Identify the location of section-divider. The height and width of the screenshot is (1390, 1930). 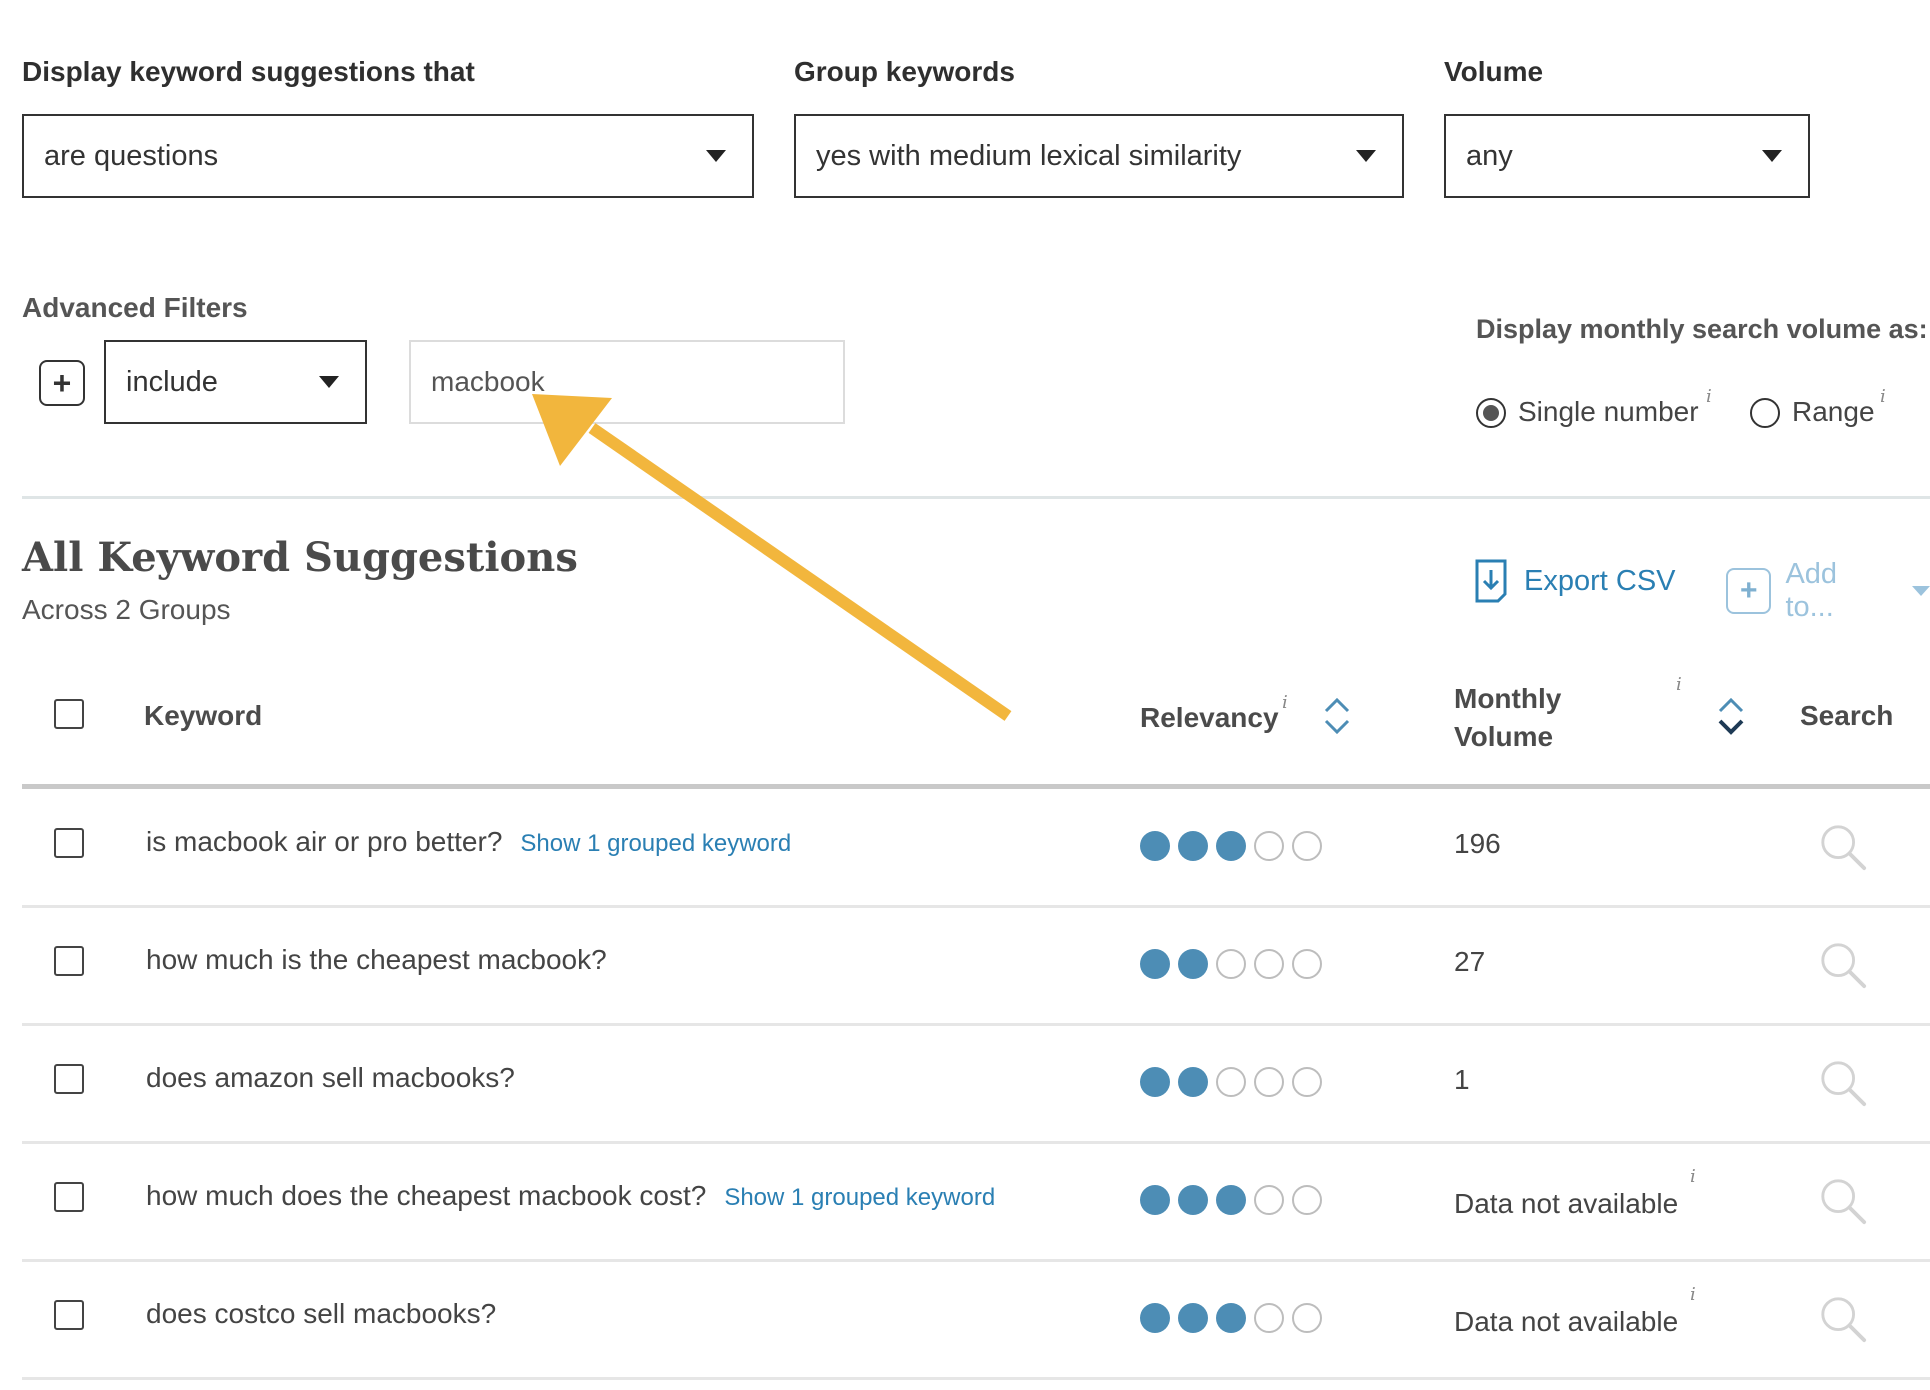
(976, 497).